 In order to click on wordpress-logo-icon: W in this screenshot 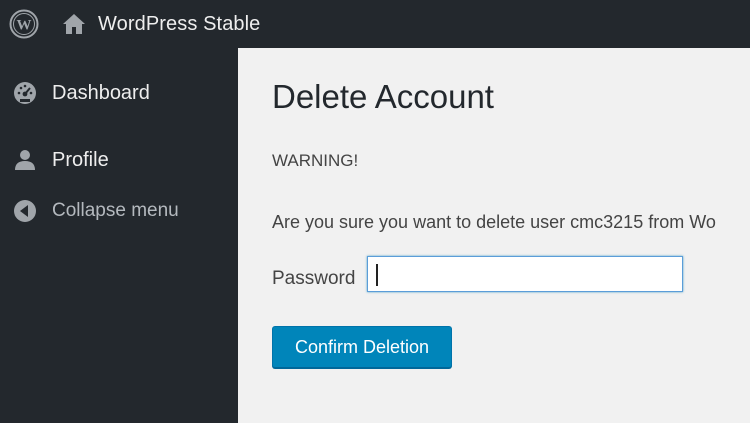, I will do `click(24, 24)`.